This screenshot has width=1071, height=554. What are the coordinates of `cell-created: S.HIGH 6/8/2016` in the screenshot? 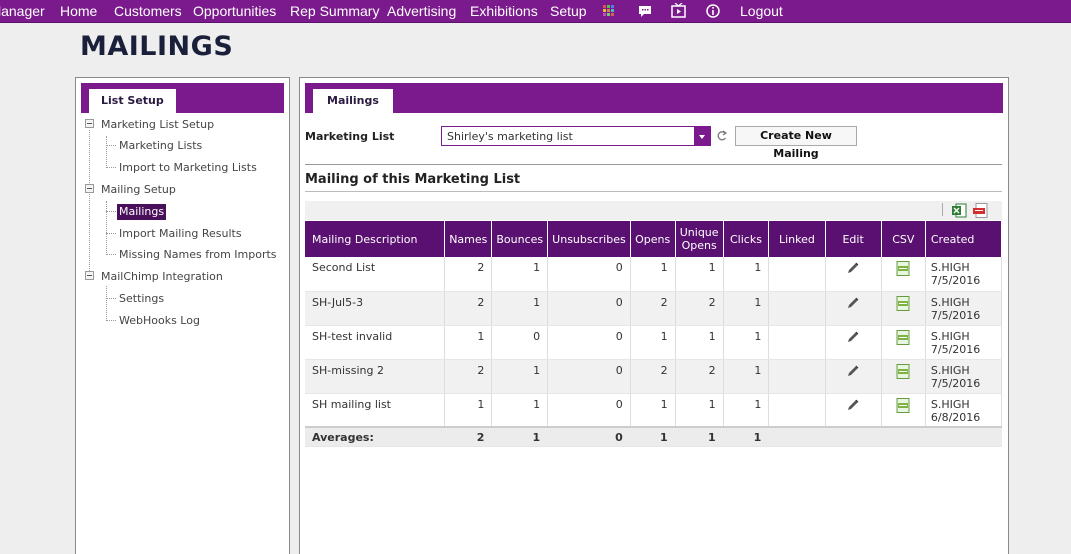 It's located at (964, 410).